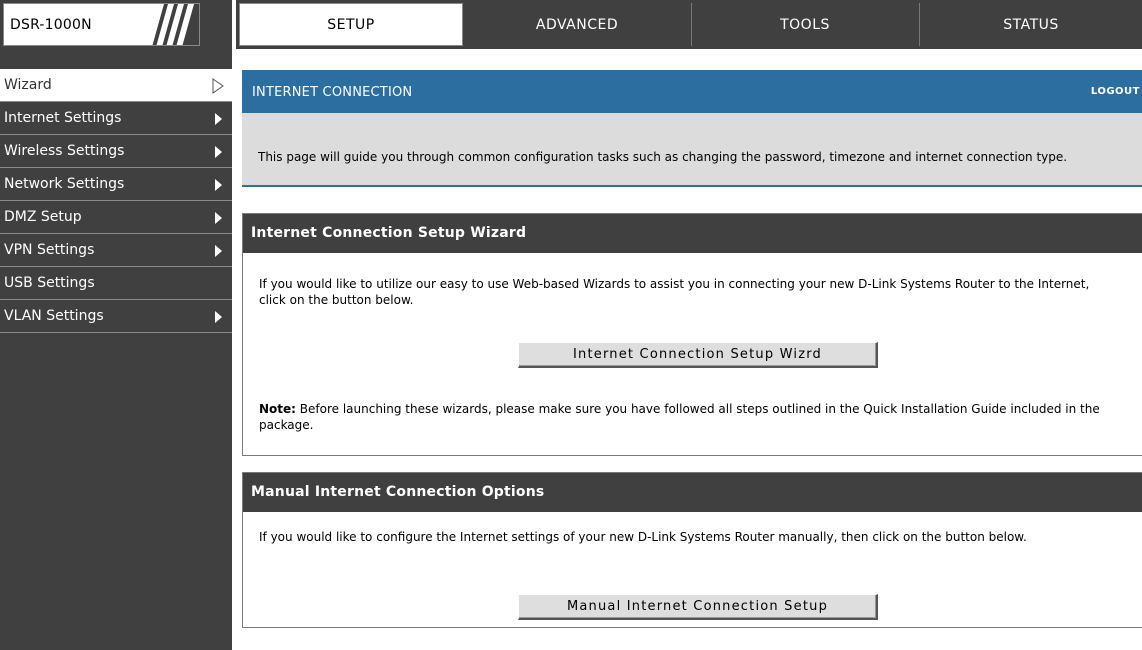  I want to click on logo: DSR-1000N, so click(101, 24).